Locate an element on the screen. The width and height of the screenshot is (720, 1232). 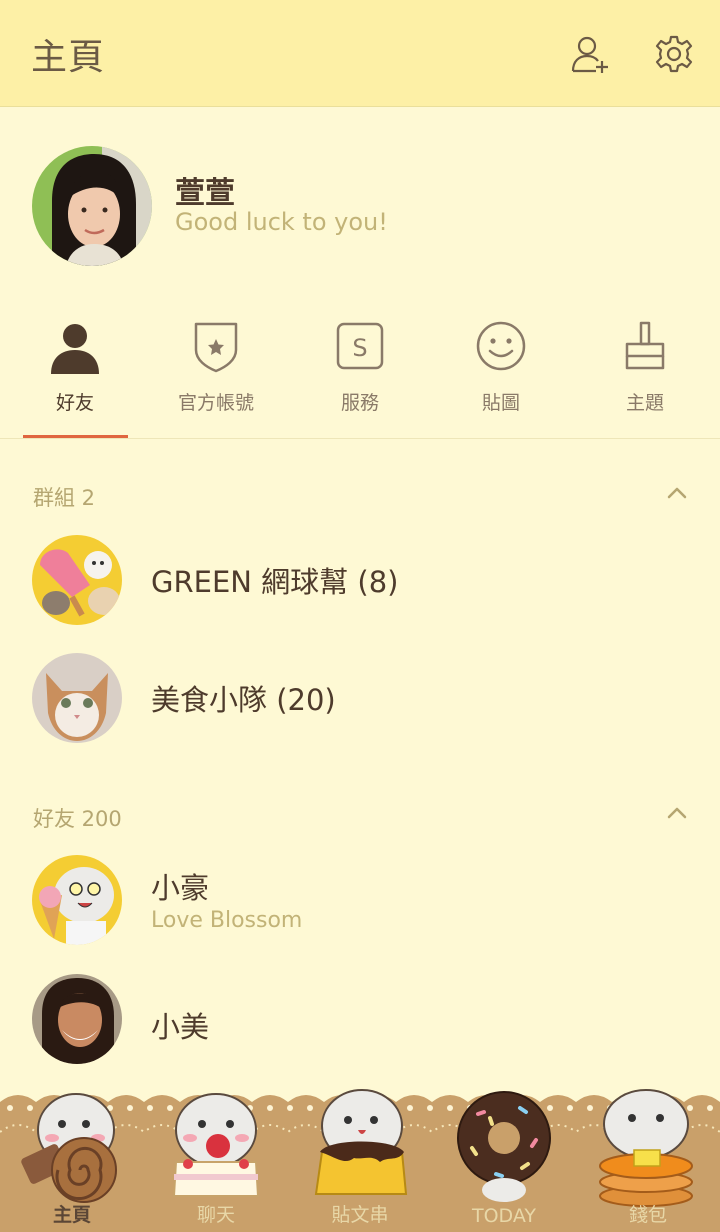
group-name: 美食小隊 (20) is located at coordinates (243, 700).